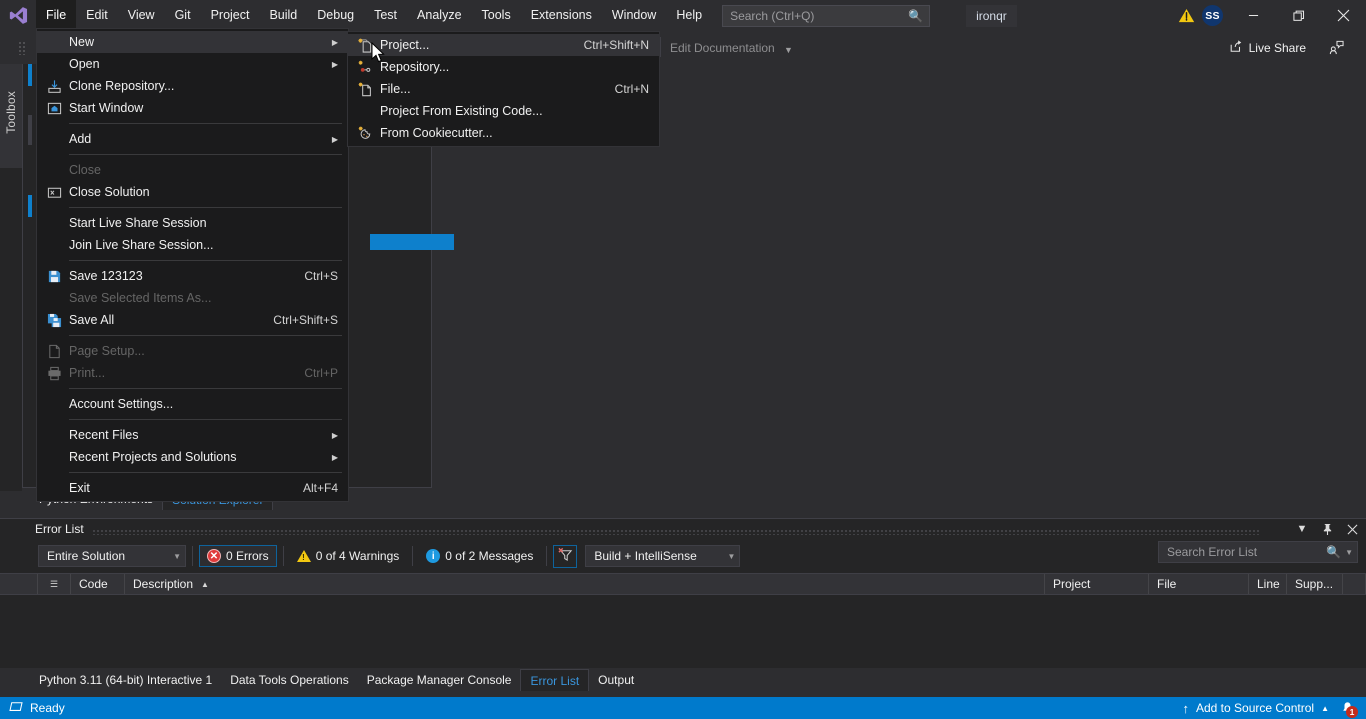 The height and width of the screenshot is (719, 1366). Describe the element at coordinates (676, 532) in the screenshot. I see `error-list-drag-handle` at that location.